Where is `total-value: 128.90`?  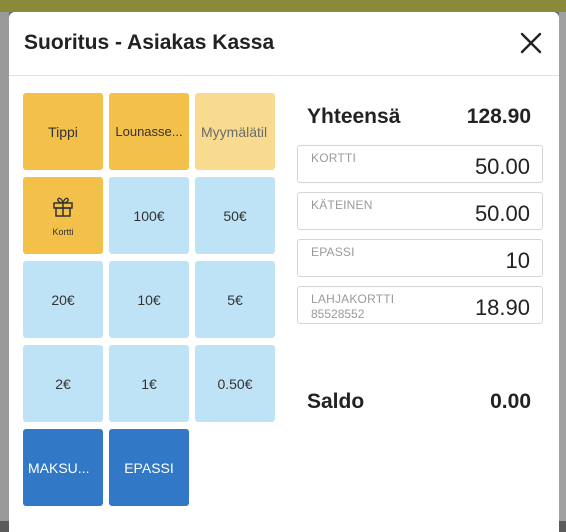
total-value: 128.90 is located at coordinates (498, 116).